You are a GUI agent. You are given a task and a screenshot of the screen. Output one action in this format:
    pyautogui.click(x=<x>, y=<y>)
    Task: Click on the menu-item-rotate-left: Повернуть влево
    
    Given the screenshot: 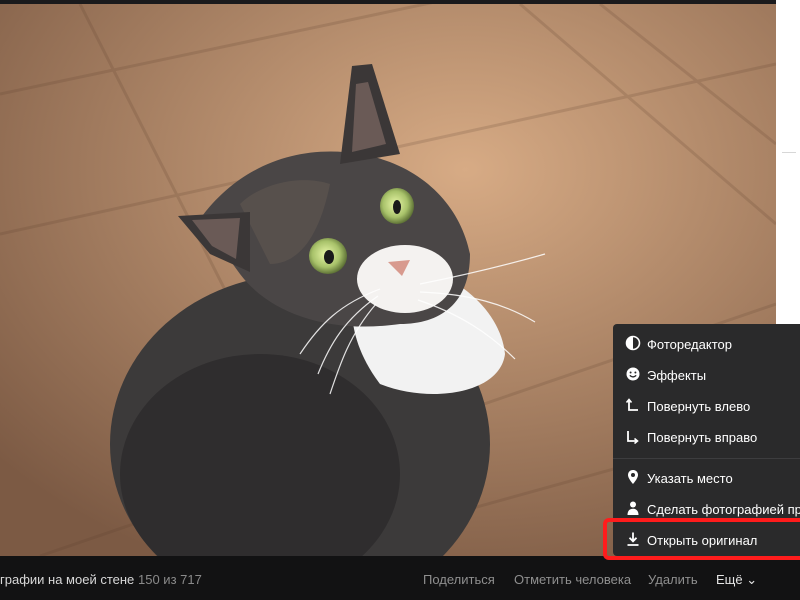 What is the action you would take?
    pyautogui.click(x=706, y=405)
    